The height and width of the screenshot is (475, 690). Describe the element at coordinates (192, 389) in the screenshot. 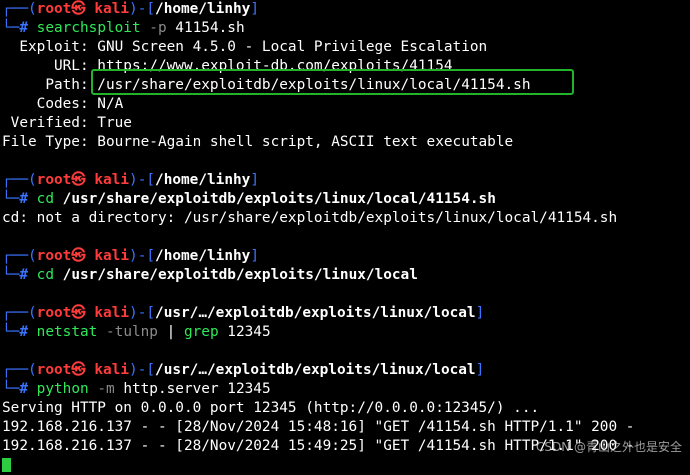

I see `command-arg: http.server 12345` at that location.